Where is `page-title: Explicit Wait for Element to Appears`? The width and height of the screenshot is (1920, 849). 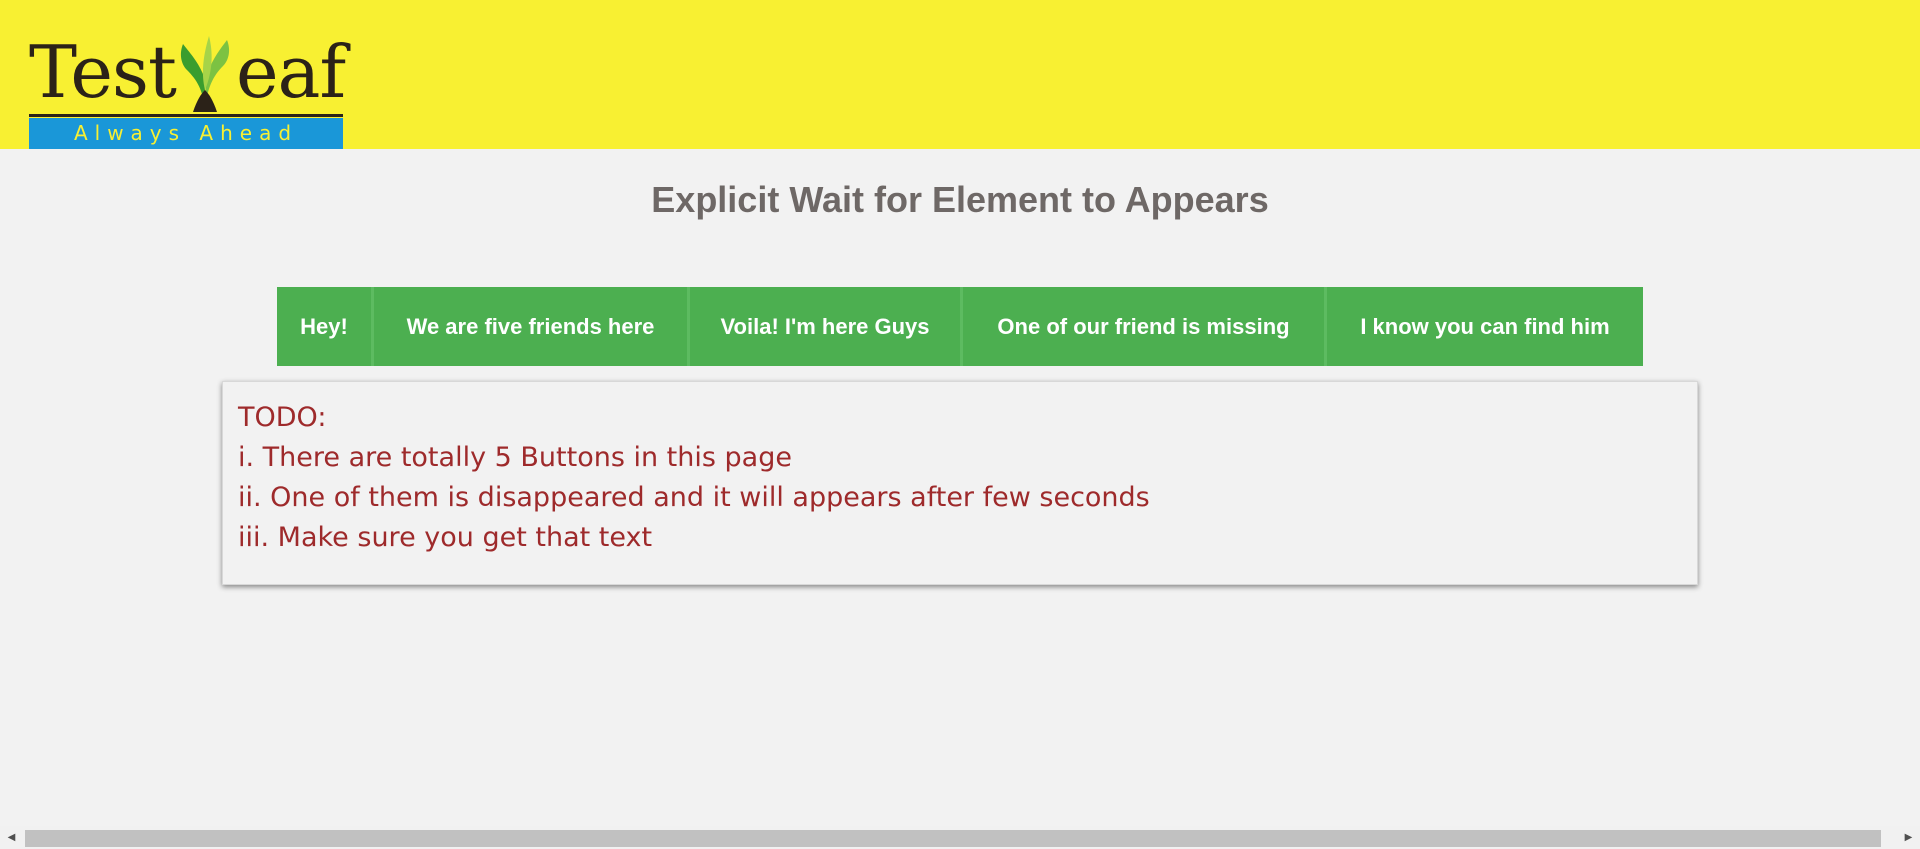 page-title: Explicit Wait for Element to Appears is located at coordinates (960, 199).